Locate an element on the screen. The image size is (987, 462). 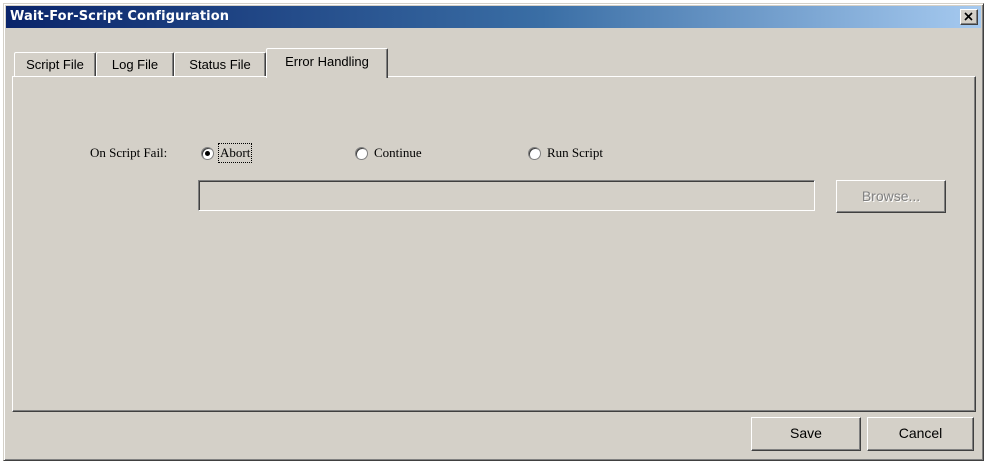
tab-label: Log File is located at coordinates (135, 64).